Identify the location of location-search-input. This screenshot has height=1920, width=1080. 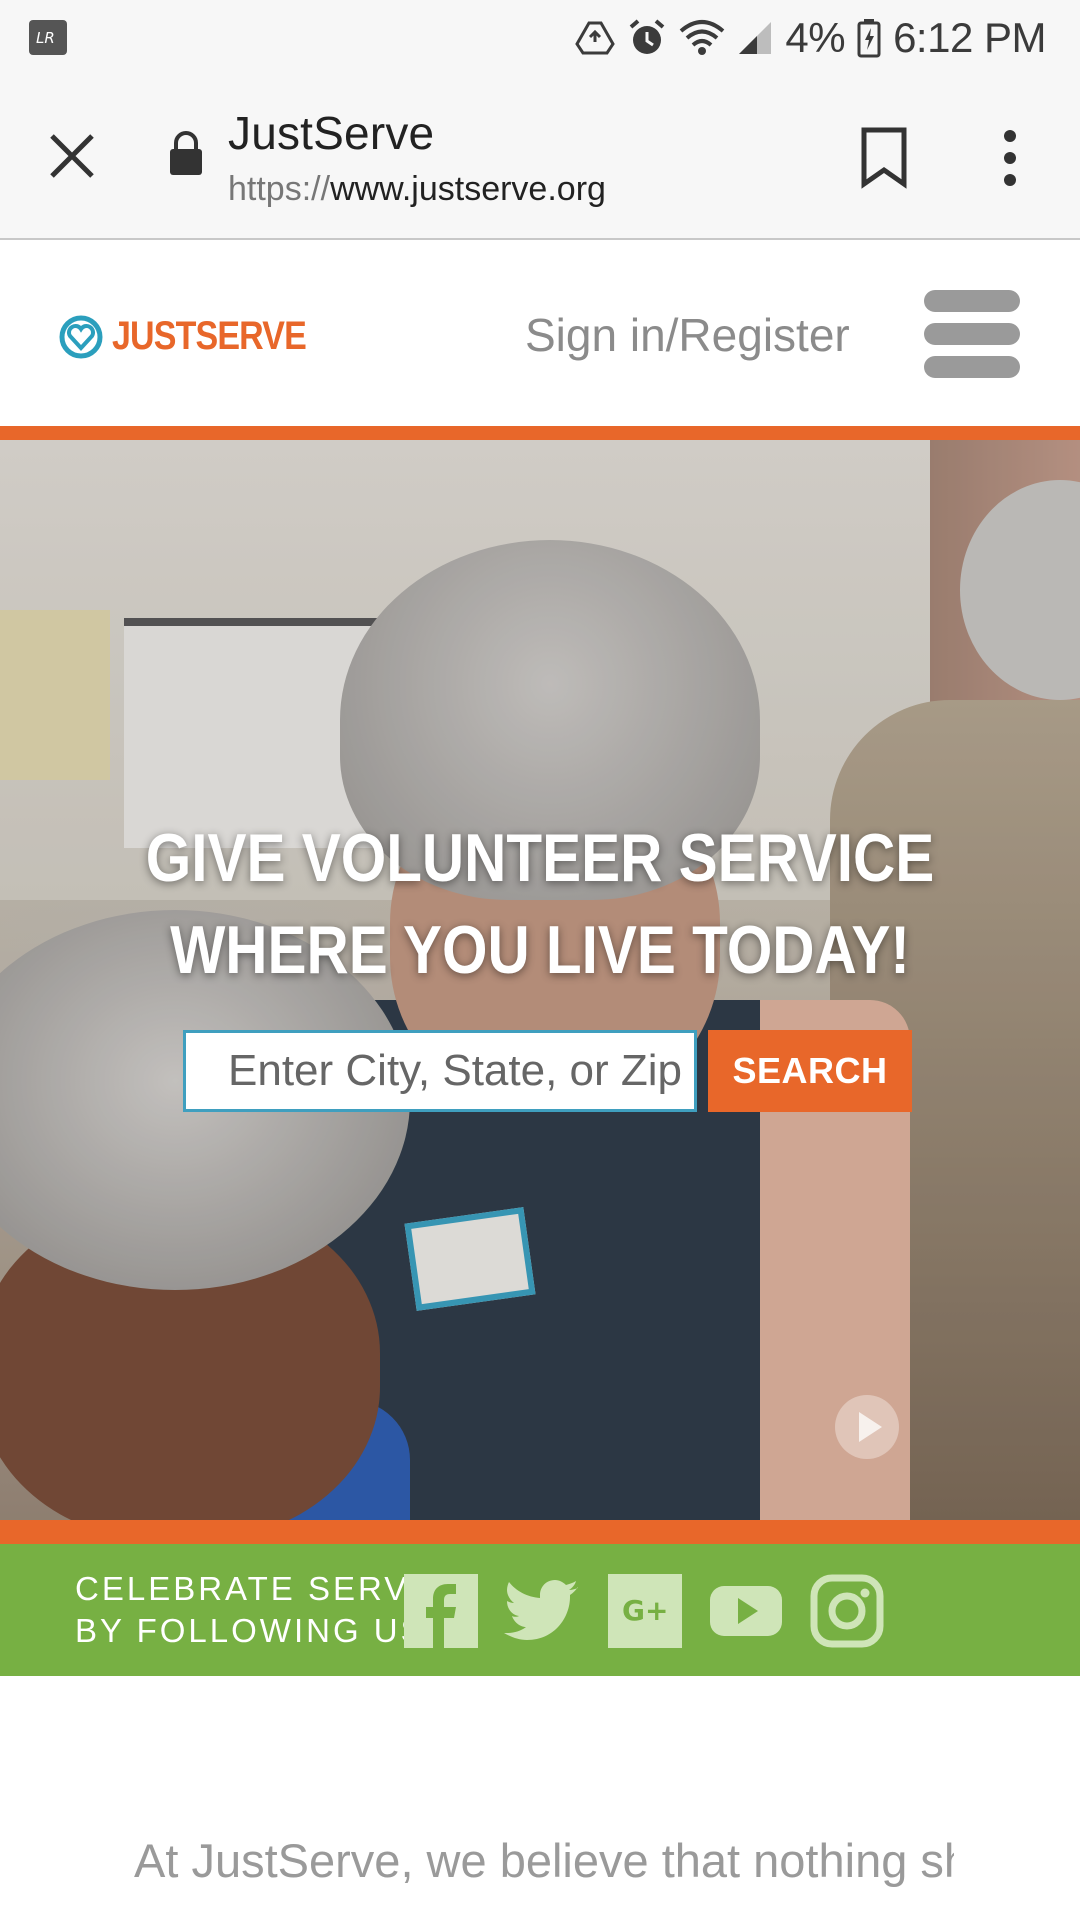
(440, 1071).